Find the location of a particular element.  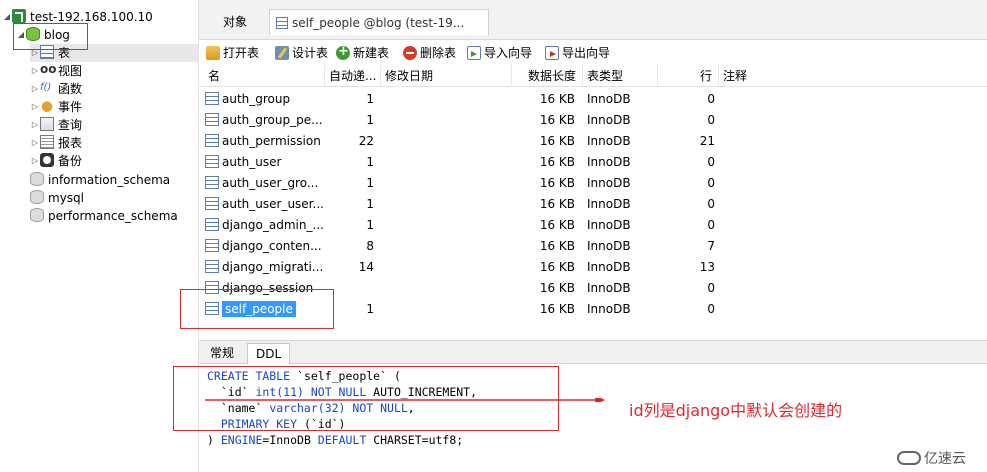

table-row: django_migrati... 14 16 KB InnoDB 13 is located at coordinates (593, 267).